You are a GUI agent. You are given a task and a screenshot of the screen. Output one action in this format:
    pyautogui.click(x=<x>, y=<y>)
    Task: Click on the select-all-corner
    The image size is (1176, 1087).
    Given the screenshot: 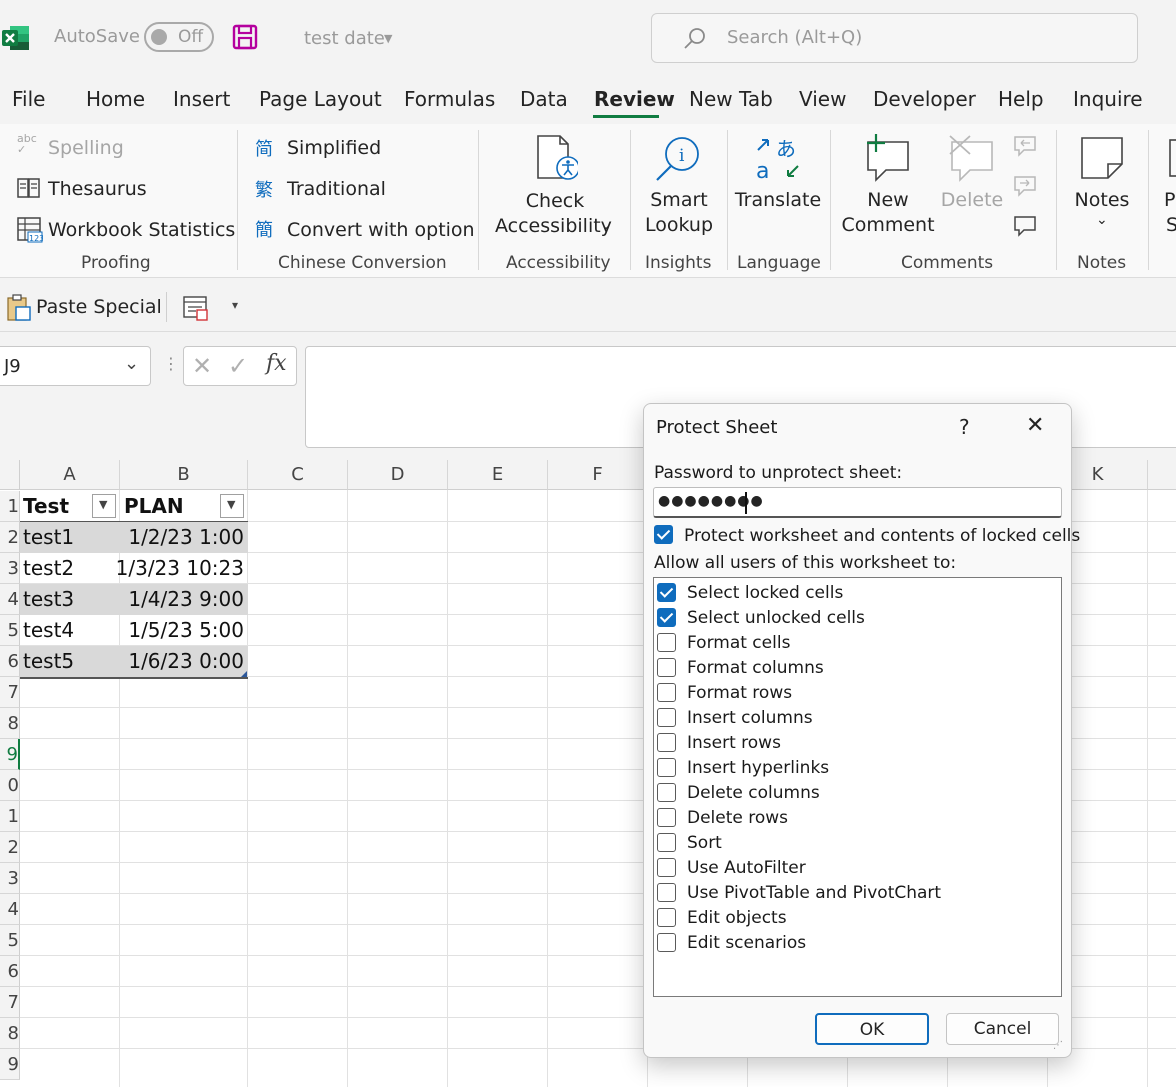 What is the action you would take?
    pyautogui.click(x=10, y=475)
    